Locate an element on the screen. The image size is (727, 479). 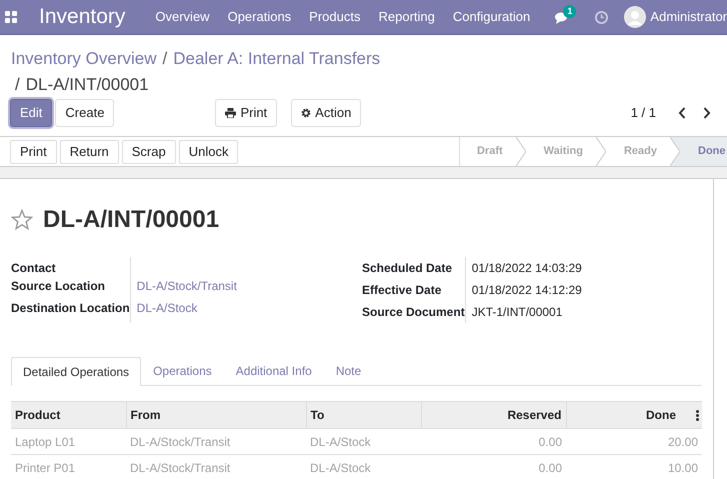
column-header: Done is located at coordinates (634, 415).